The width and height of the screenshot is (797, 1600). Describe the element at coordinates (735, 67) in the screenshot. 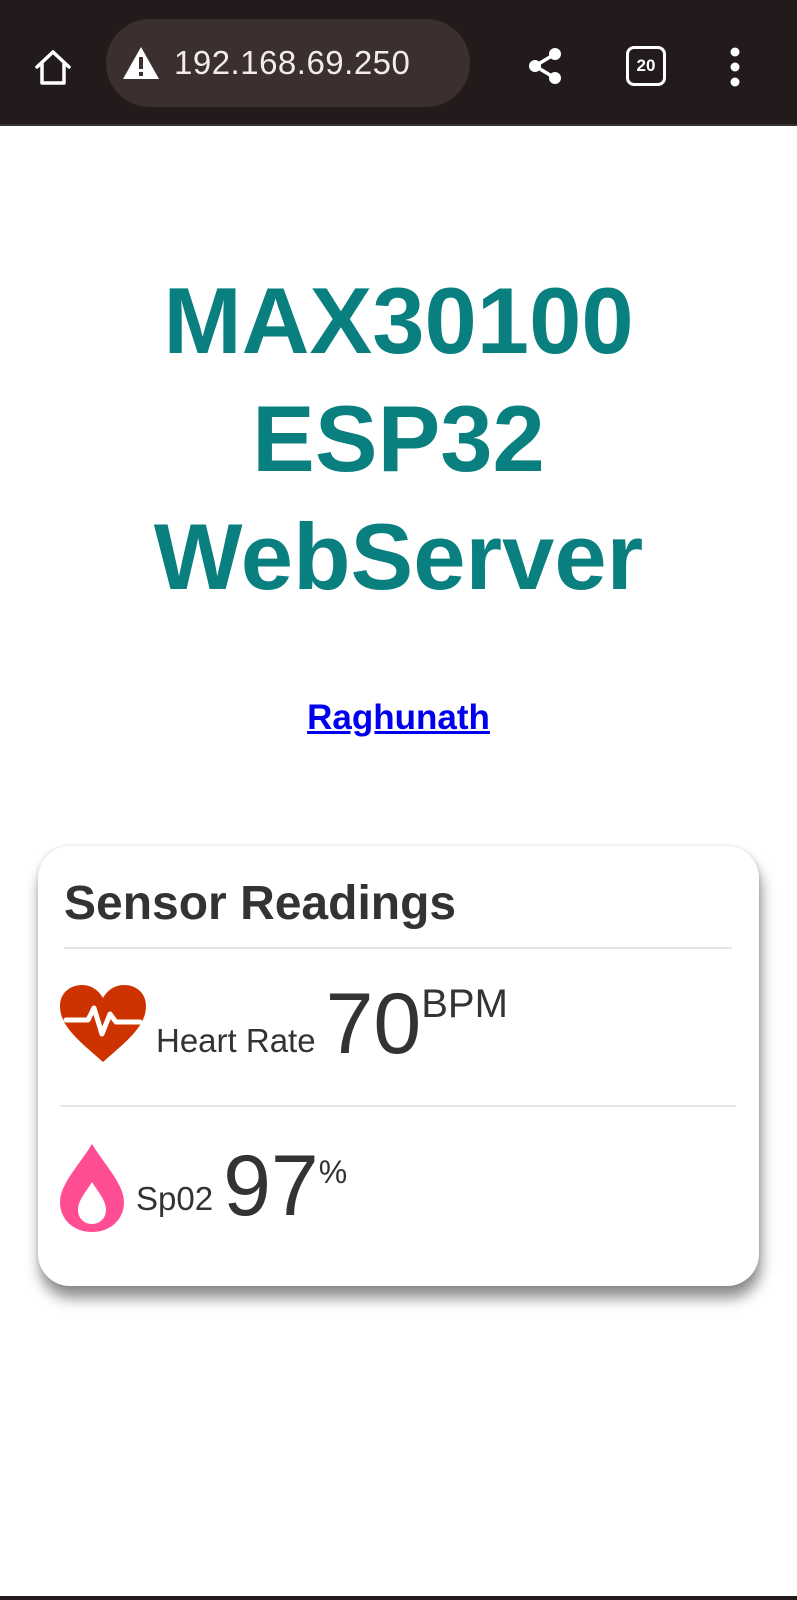

I see `more-vert-icon` at that location.